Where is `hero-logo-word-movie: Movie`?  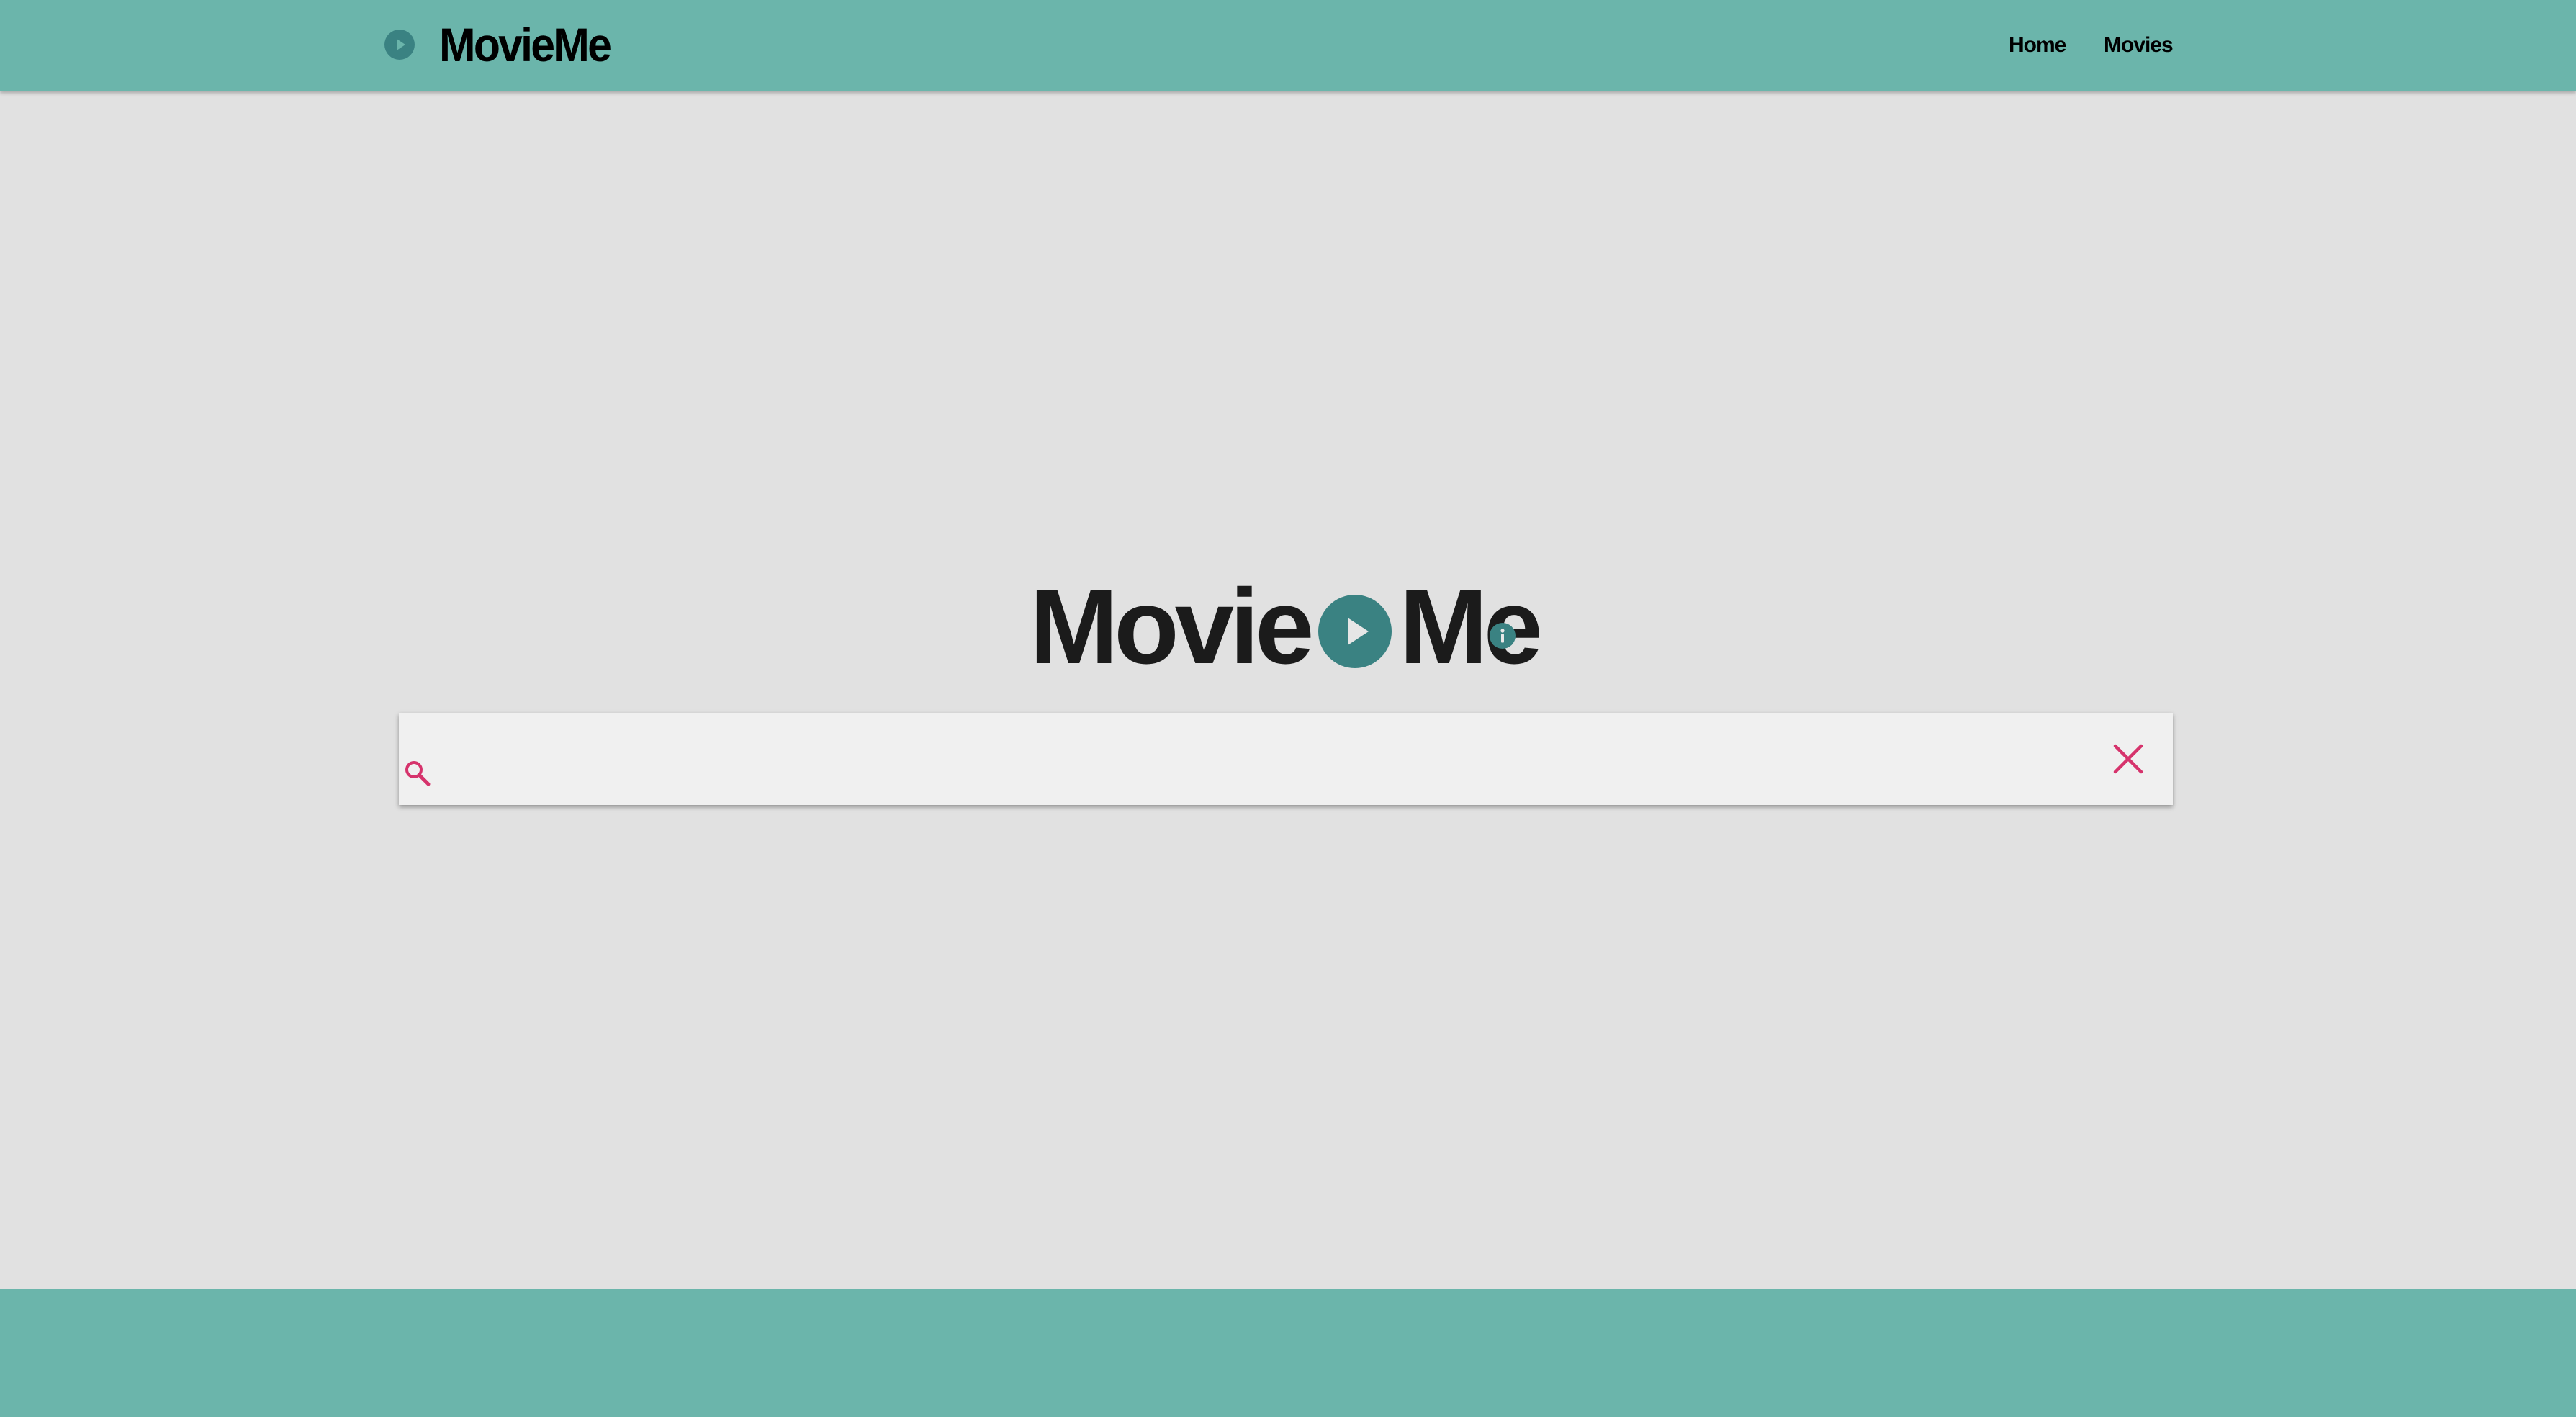
hero-logo-word-movie: Movie is located at coordinates (1172, 626).